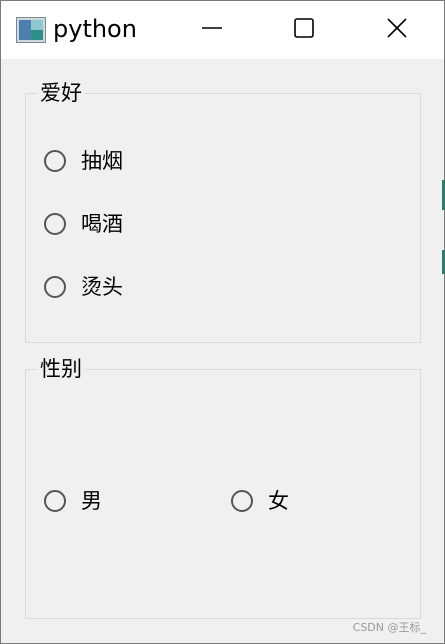  I want to click on maximize-button, so click(304, 30).